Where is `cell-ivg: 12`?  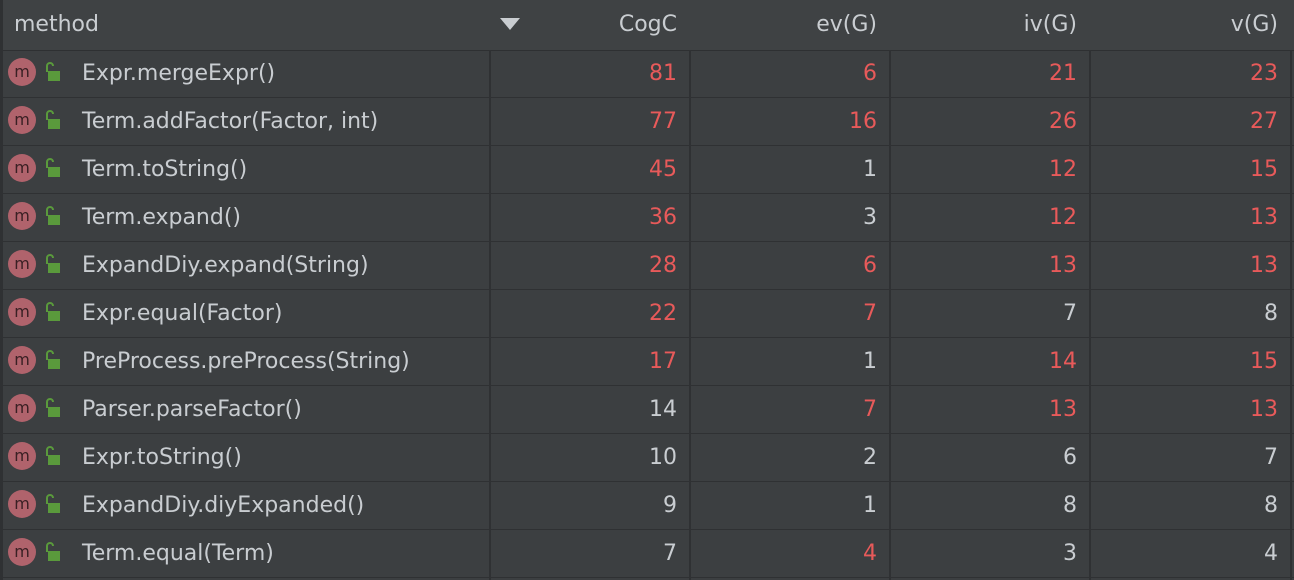
cell-ivg: 12 is located at coordinates (1063, 169).